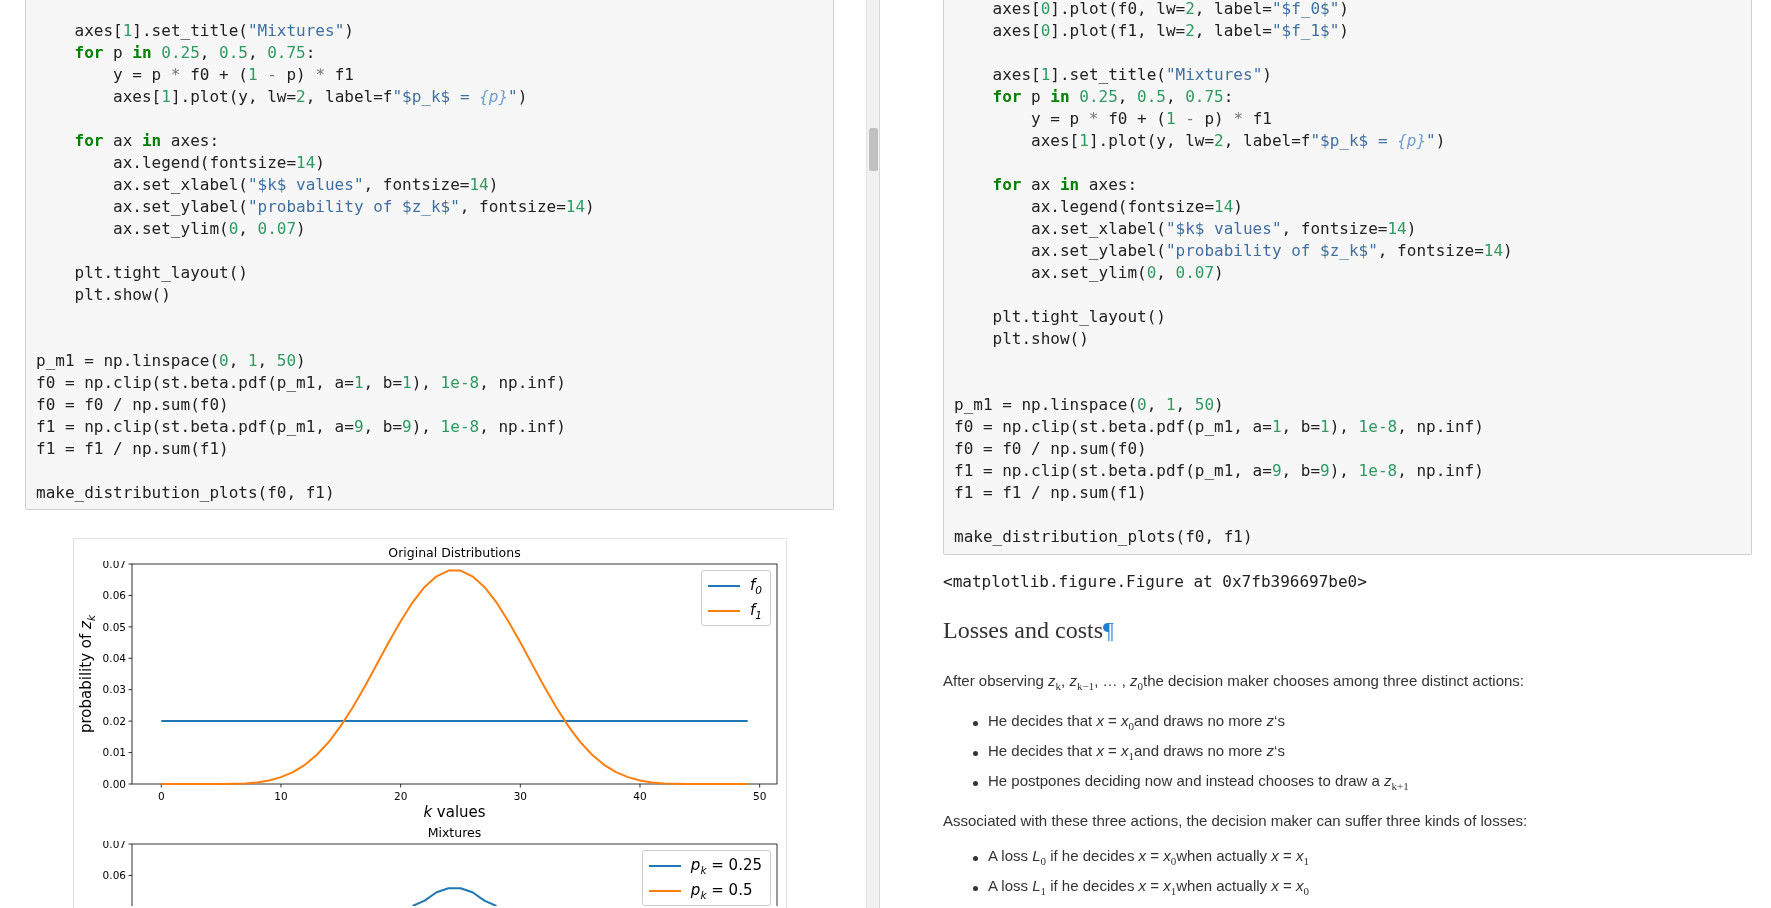 Image resolution: width=1771 pixels, height=908 pixels. Describe the element at coordinates (726, 865) in the screenshot. I see `legend-label: p$_{k}$ = 0.25` at that location.